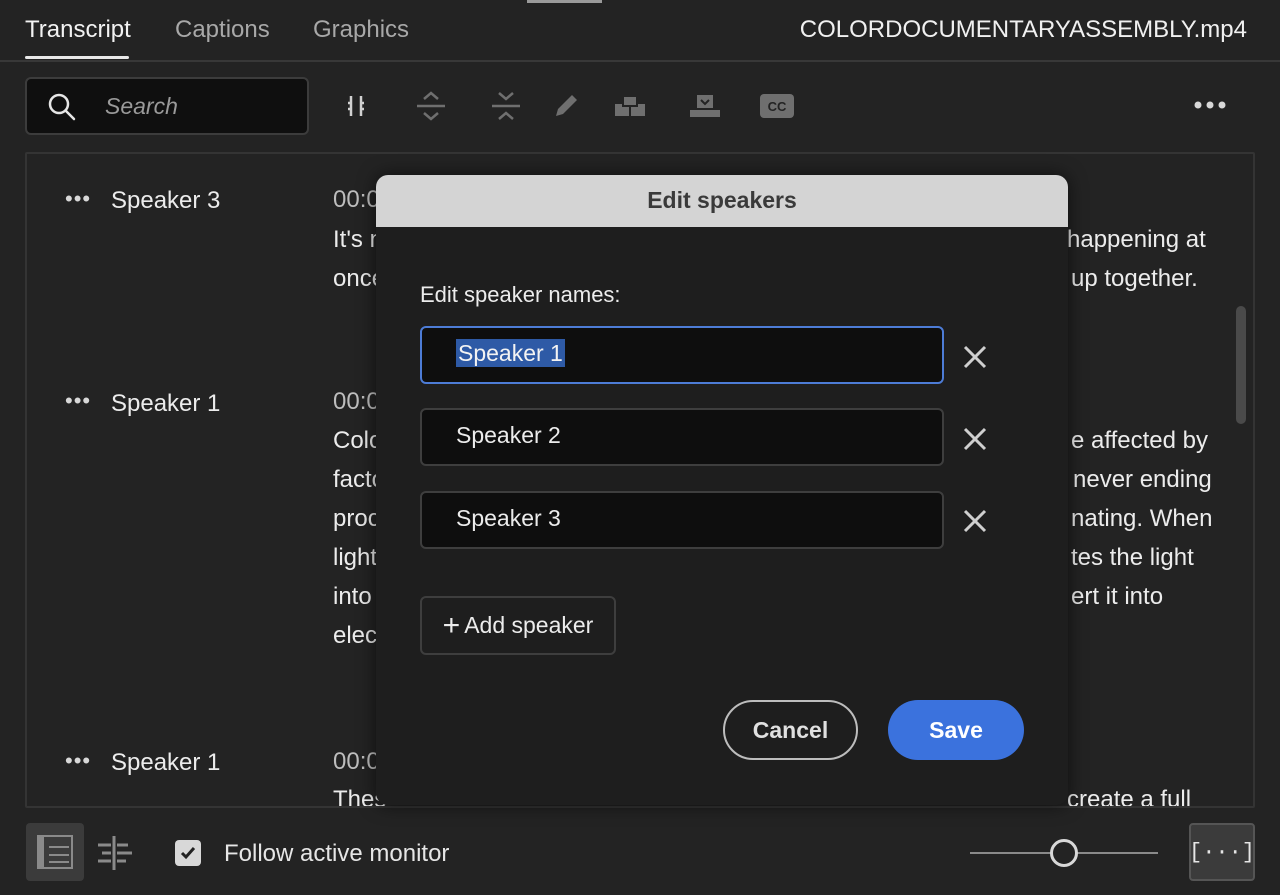 This screenshot has width=1280, height=895. I want to click on dialog-title: Edit speakers, so click(722, 200).